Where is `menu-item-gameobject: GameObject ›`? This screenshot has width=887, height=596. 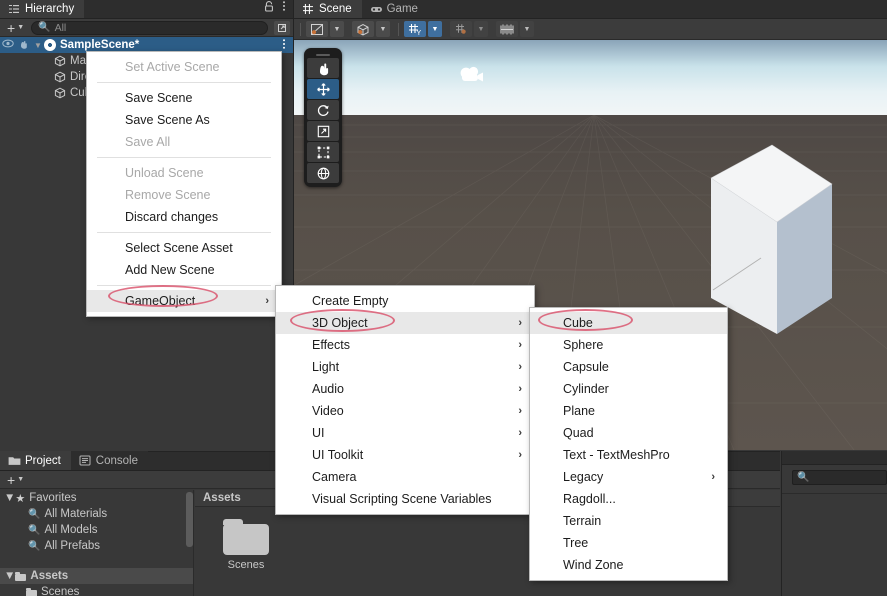 menu-item-gameobject: GameObject › is located at coordinates (184, 301).